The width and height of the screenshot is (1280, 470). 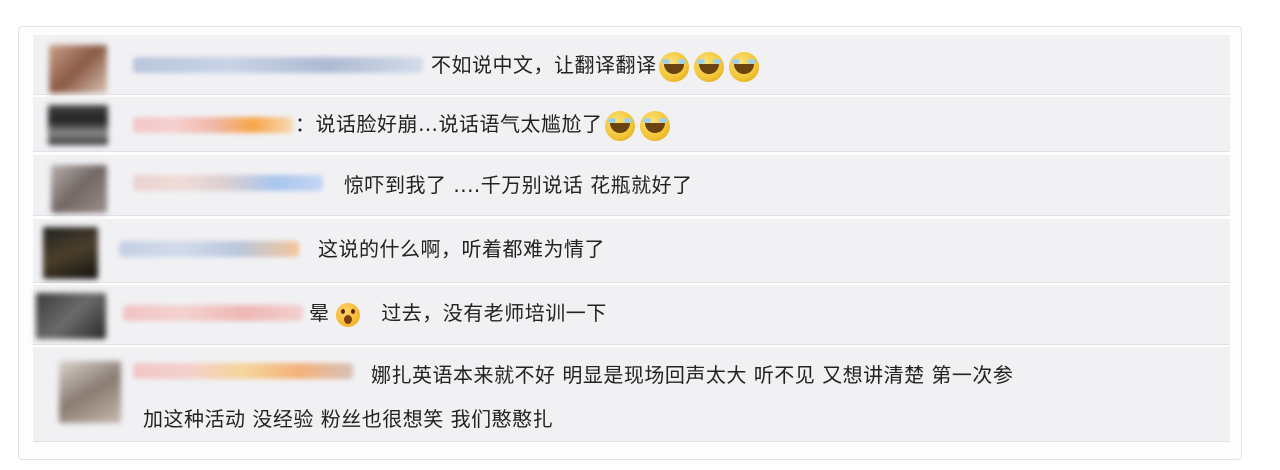 I want to click on comment-row: 不如说中文，让翻译翻译, so click(x=631, y=65).